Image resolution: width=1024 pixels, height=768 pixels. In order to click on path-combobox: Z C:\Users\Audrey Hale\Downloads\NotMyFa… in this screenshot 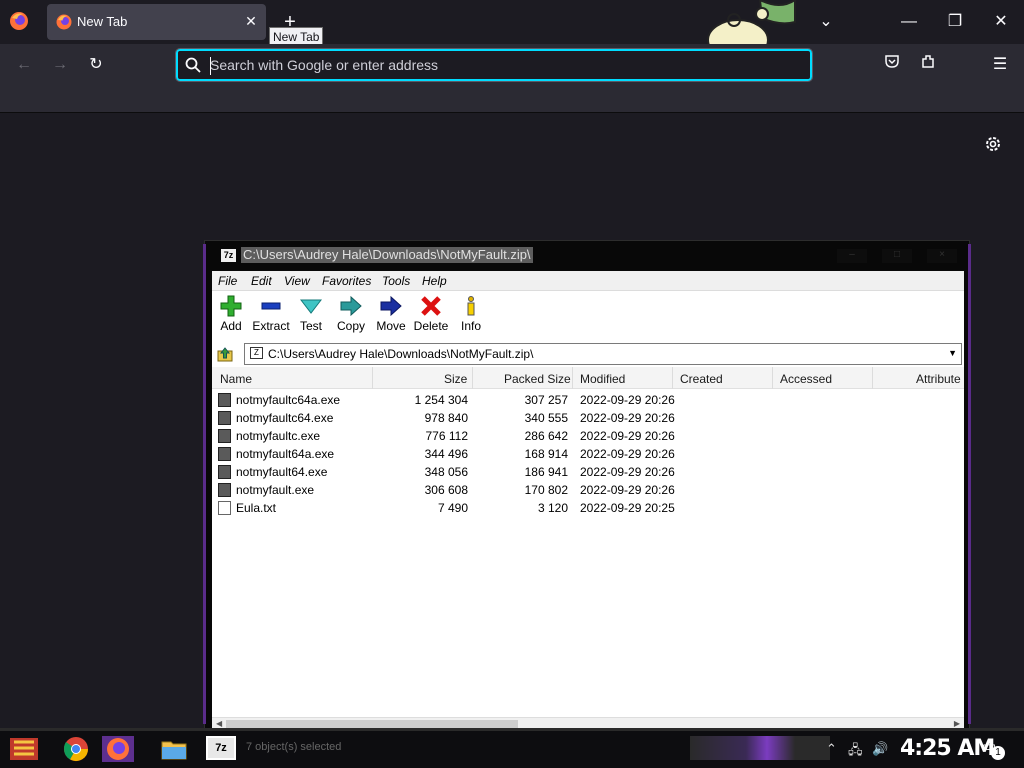, I will do `click(603, 354)`.